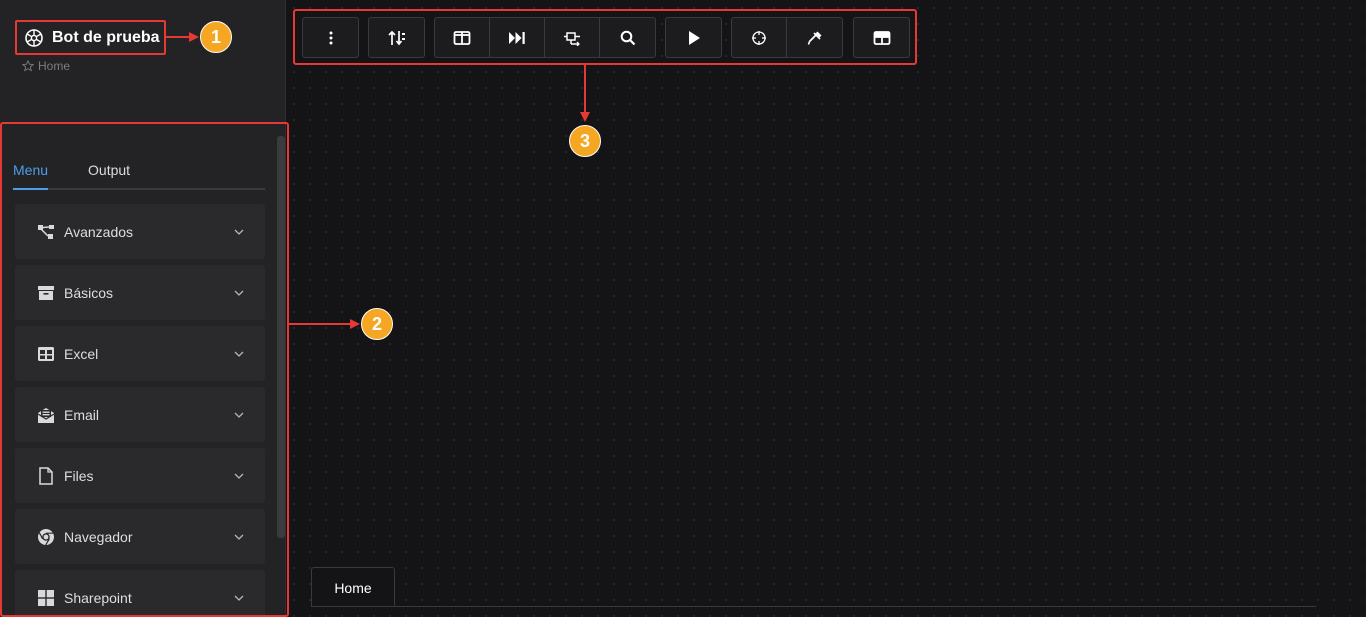 The image size is (1366, 617). Describe the element at coordinates (378, 180) in the screenshot. I see `annotation-arrows` at that location.